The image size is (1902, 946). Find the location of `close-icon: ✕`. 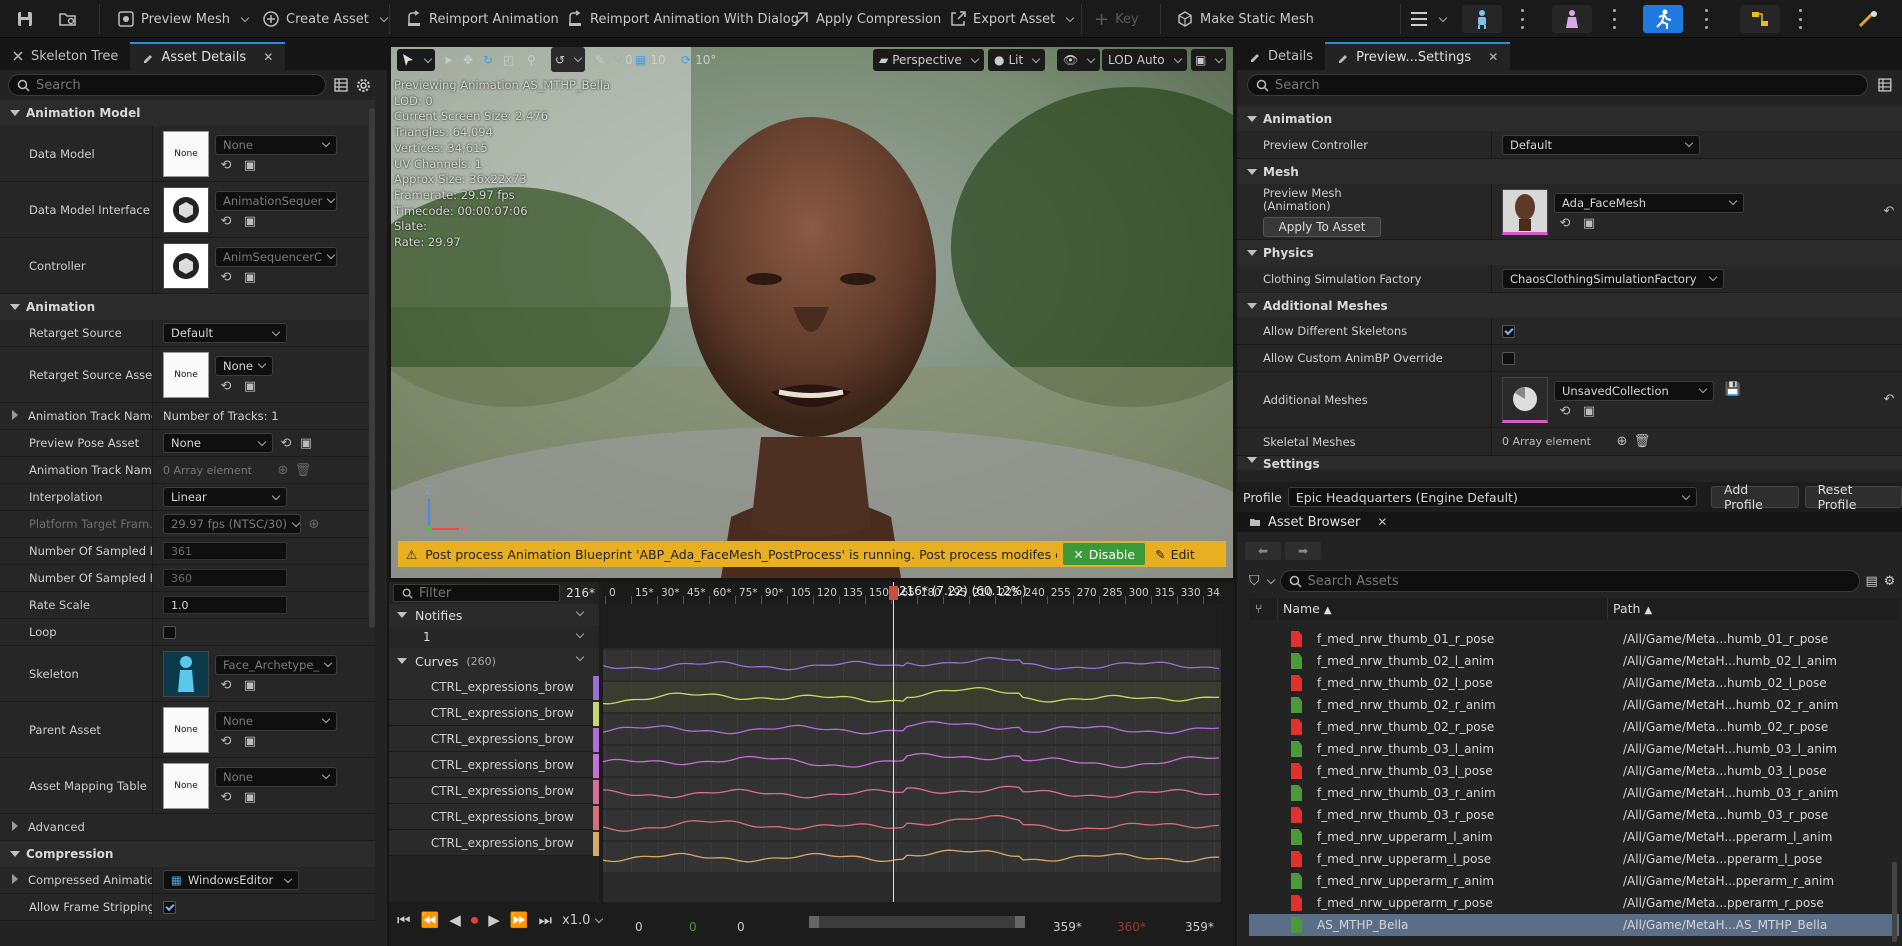

close-icon: ✕ is located at coordinates (1493, 57).